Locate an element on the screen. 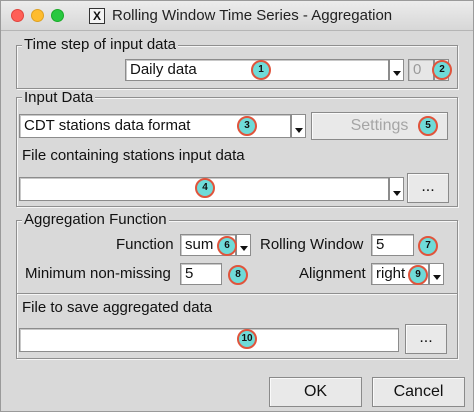  callout-badge-5: 5 is located at coordinates (428, 126).